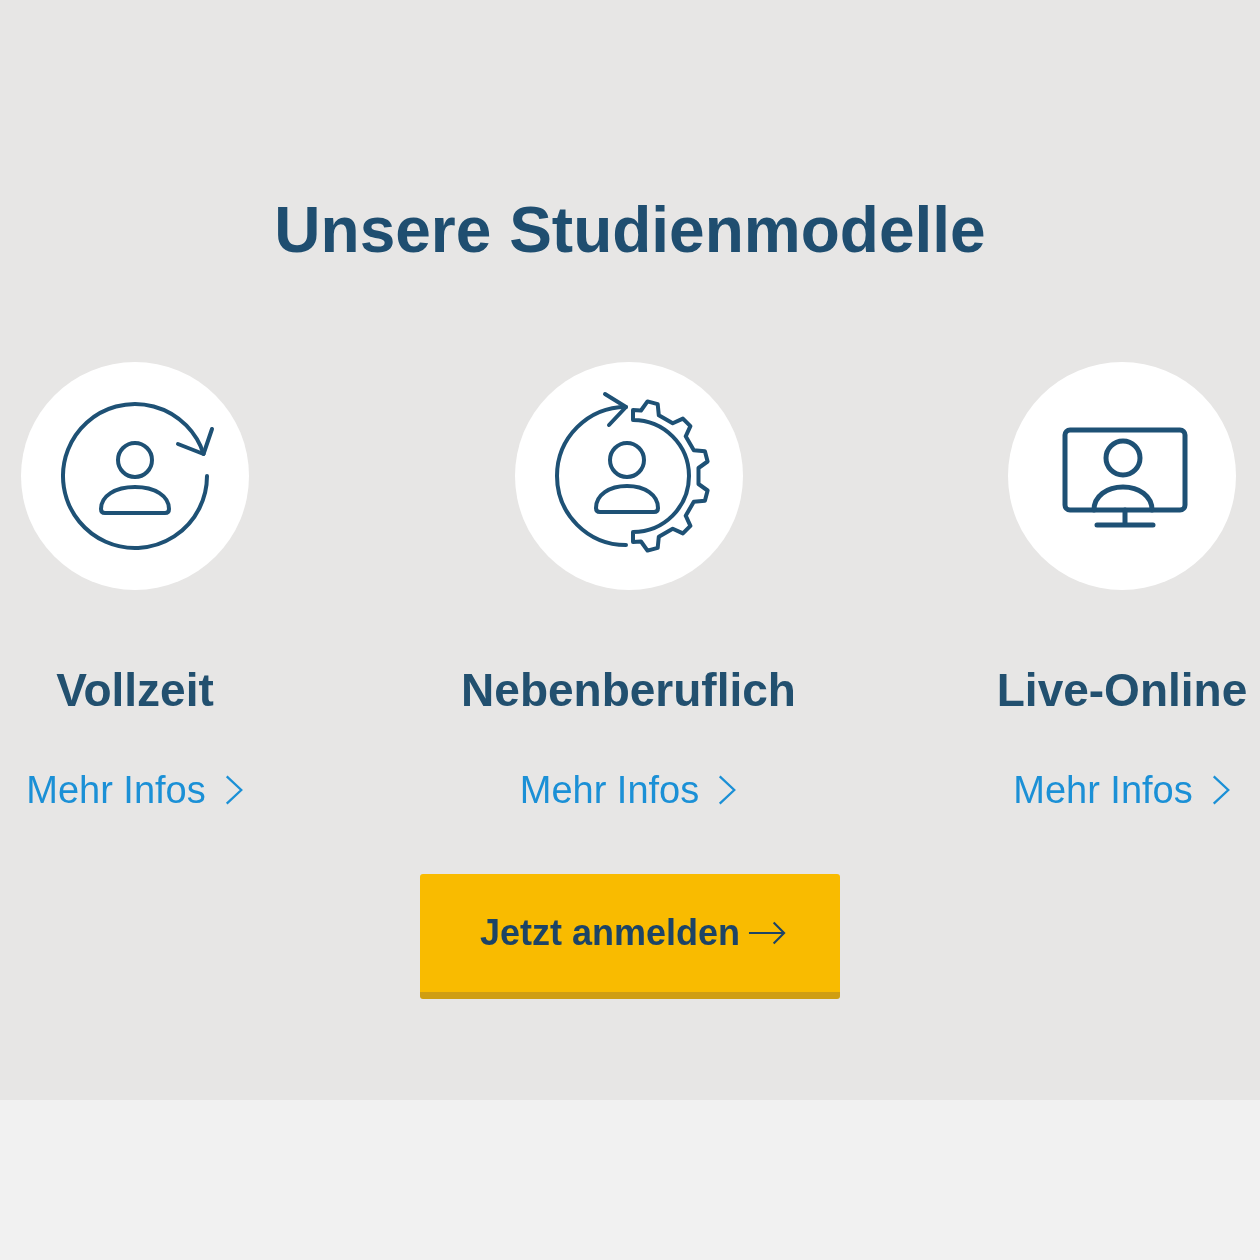 The image size is (1260, 1260). Describe the element at coordinates (630, 230) in the screenshot. I see `section-heading: Unsere Studienmodelle` at that location.